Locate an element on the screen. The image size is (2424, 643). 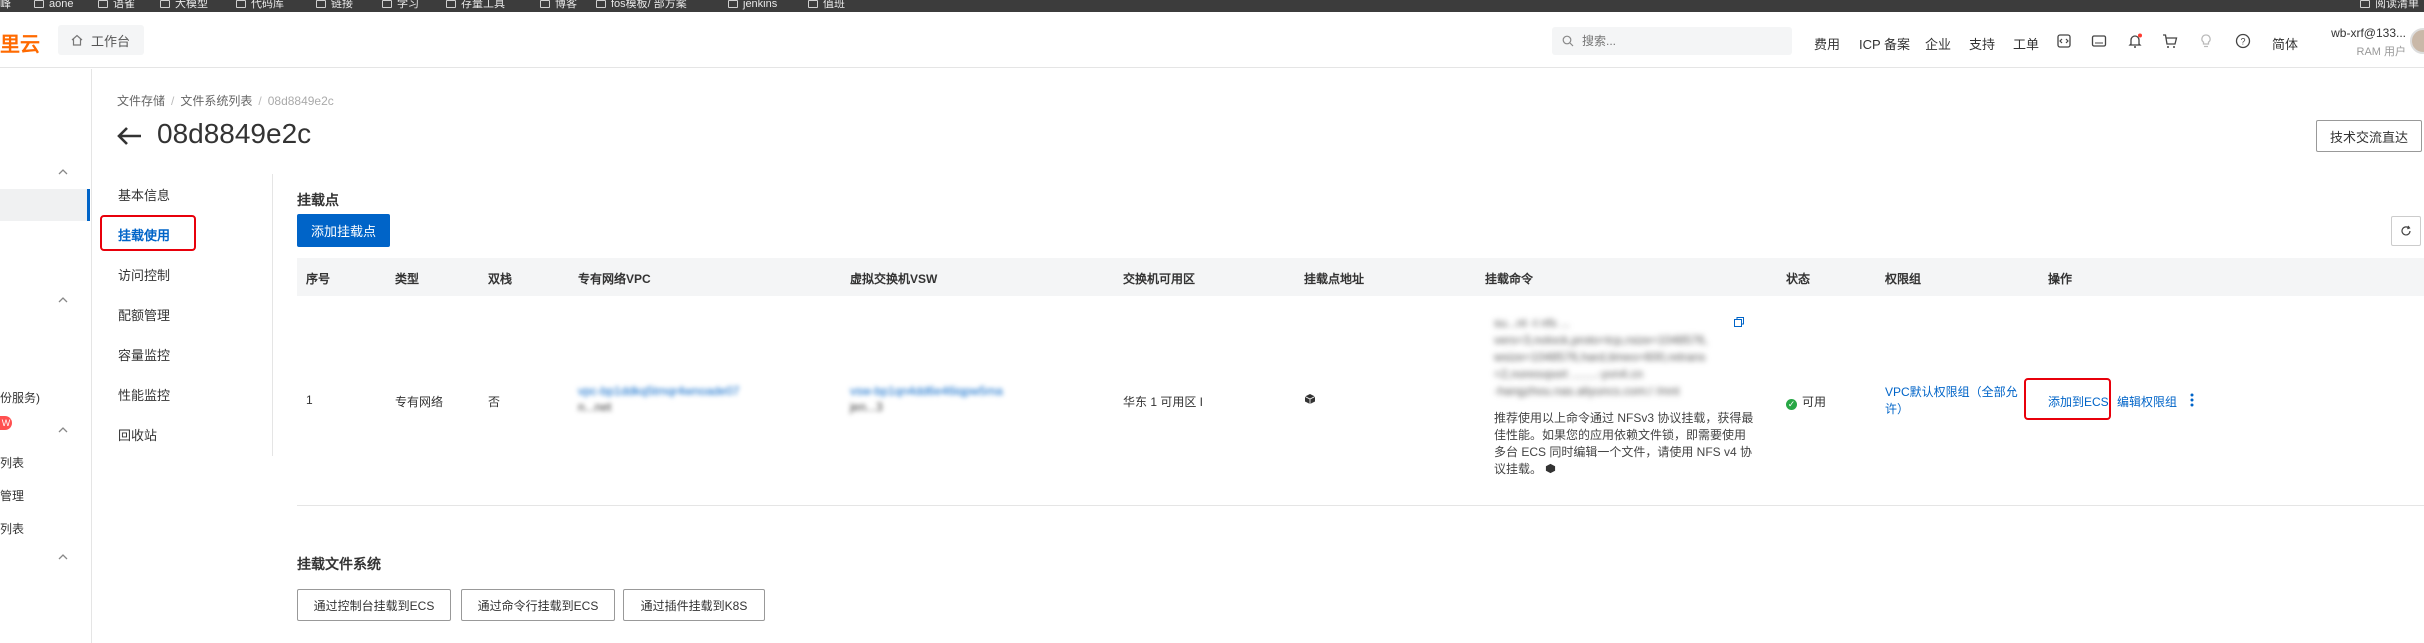
bookmark-item: 博客 is located at coordinates (558, 5).